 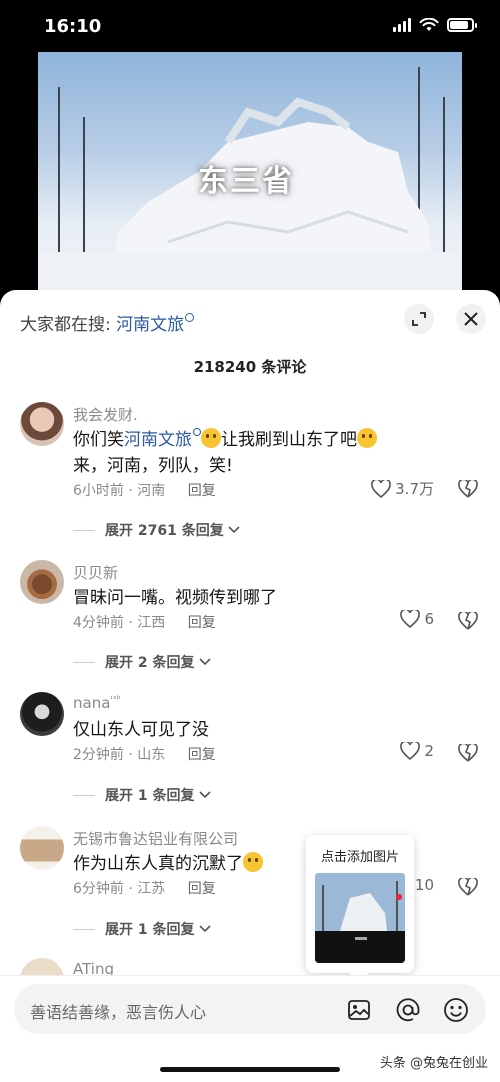 I want to click on expand-icon, so click(x=419, y=319).